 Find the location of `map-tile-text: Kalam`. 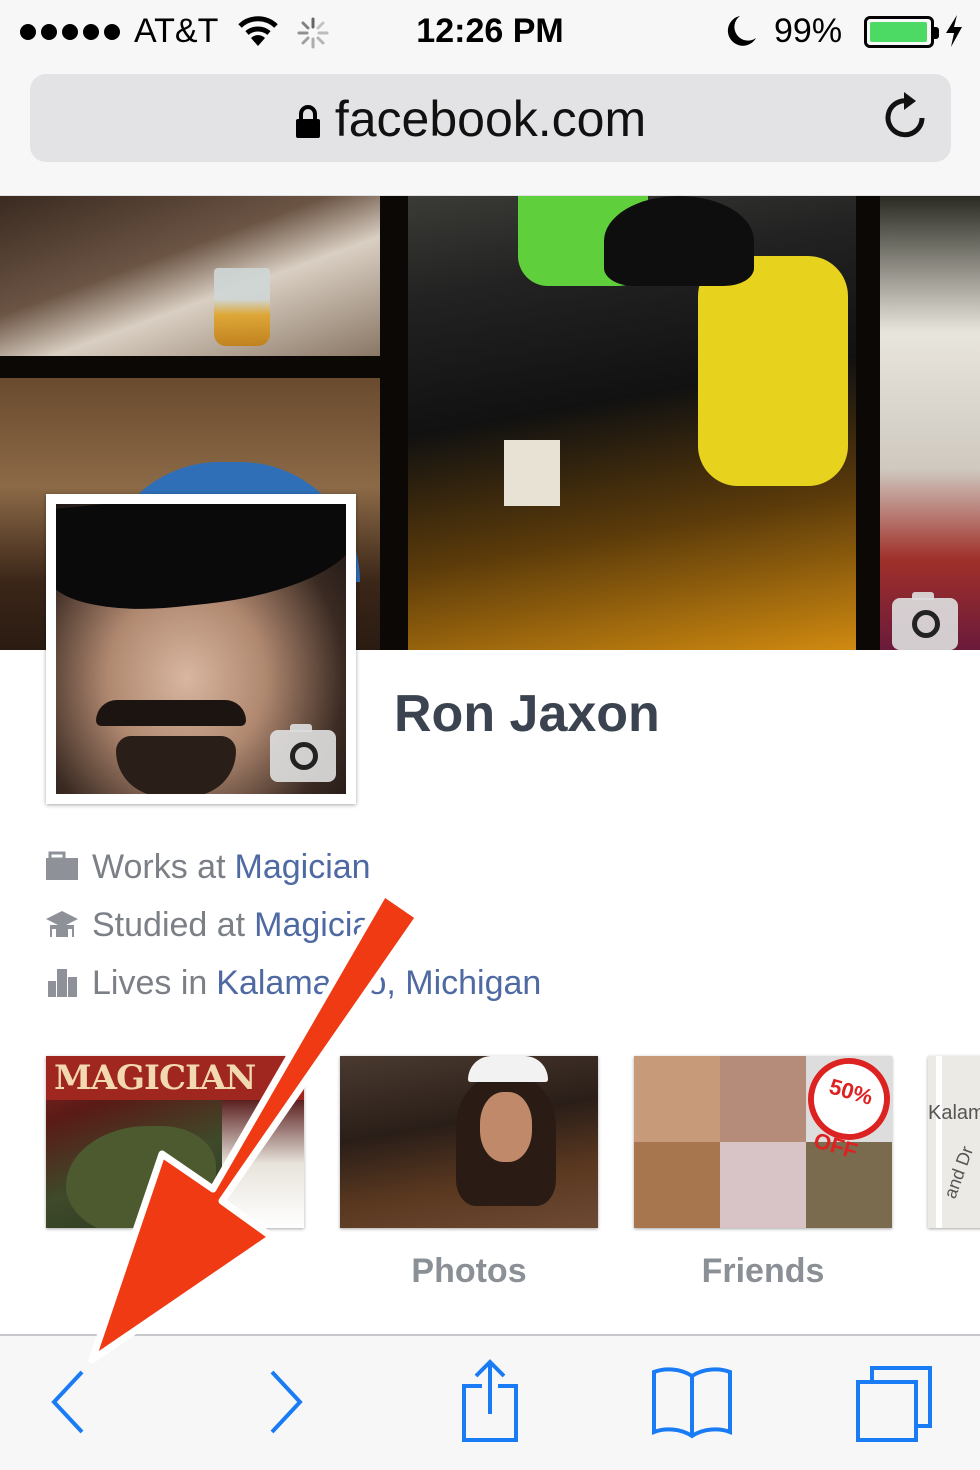

map-tile-text: Kalam is located at coordinates (954, 1113).